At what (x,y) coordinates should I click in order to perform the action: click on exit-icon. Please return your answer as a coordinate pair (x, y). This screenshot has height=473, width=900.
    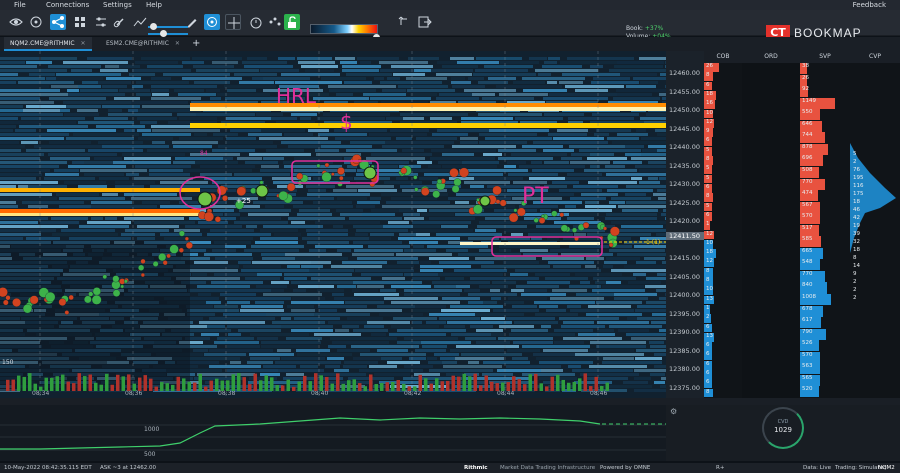
    Looking at the image, I should click on (424, 22).